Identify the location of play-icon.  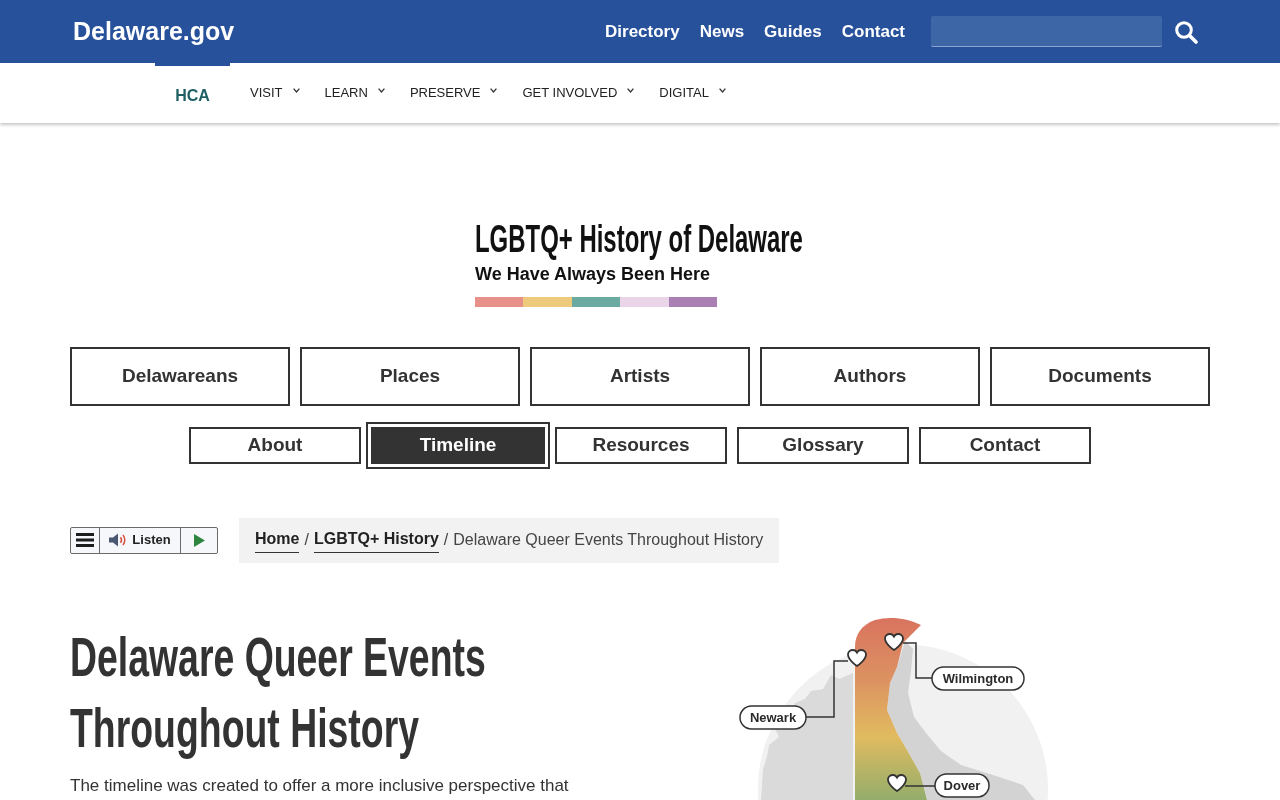
(199, 540).